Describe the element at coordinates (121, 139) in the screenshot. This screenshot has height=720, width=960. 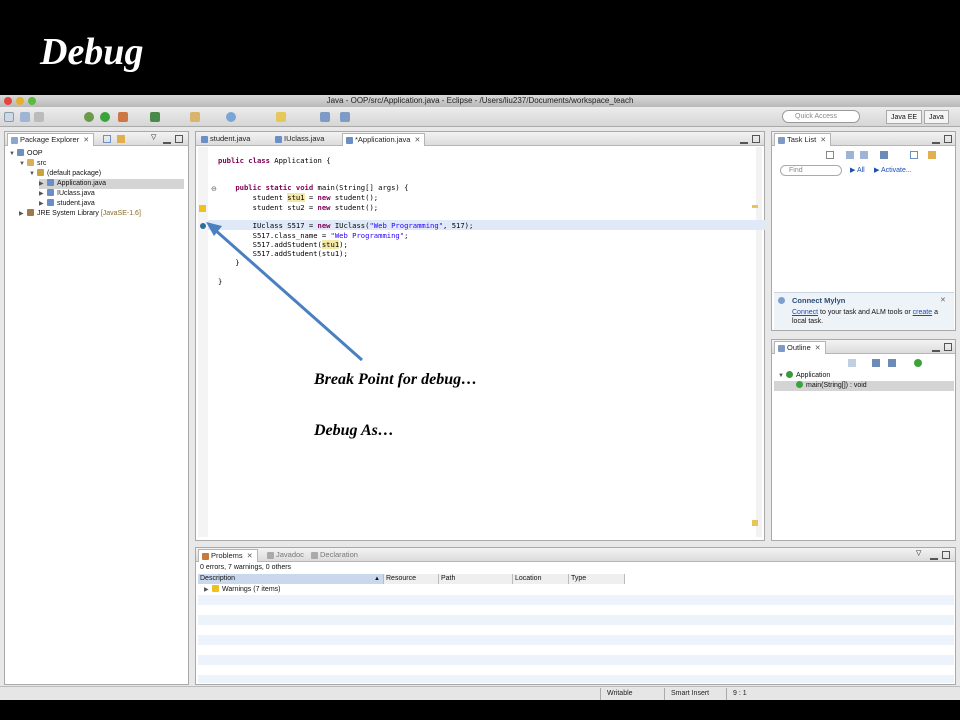
I see `link-with-editor-icon` at that location.